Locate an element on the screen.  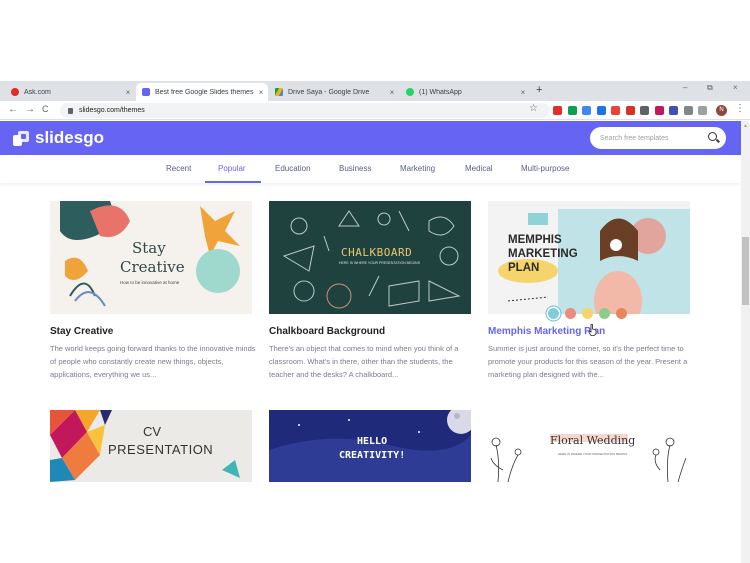
thumb-line-1: CV is located at coordinates (152, 431).